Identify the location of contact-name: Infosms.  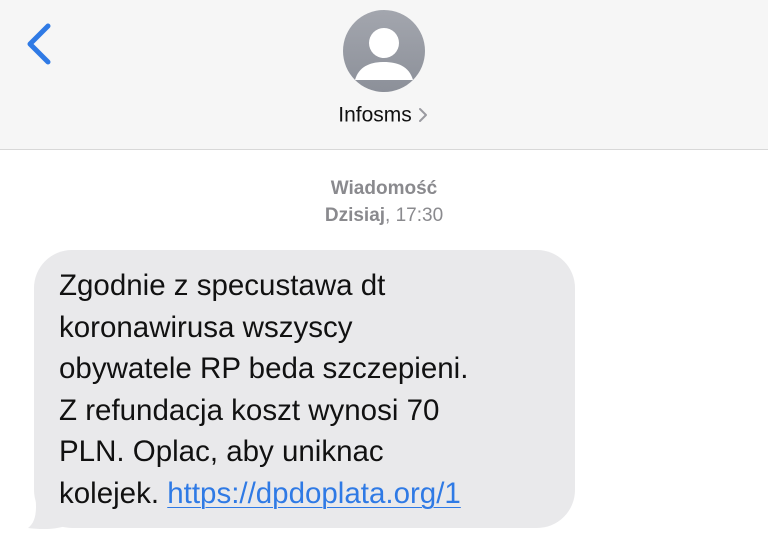
(375, 115).